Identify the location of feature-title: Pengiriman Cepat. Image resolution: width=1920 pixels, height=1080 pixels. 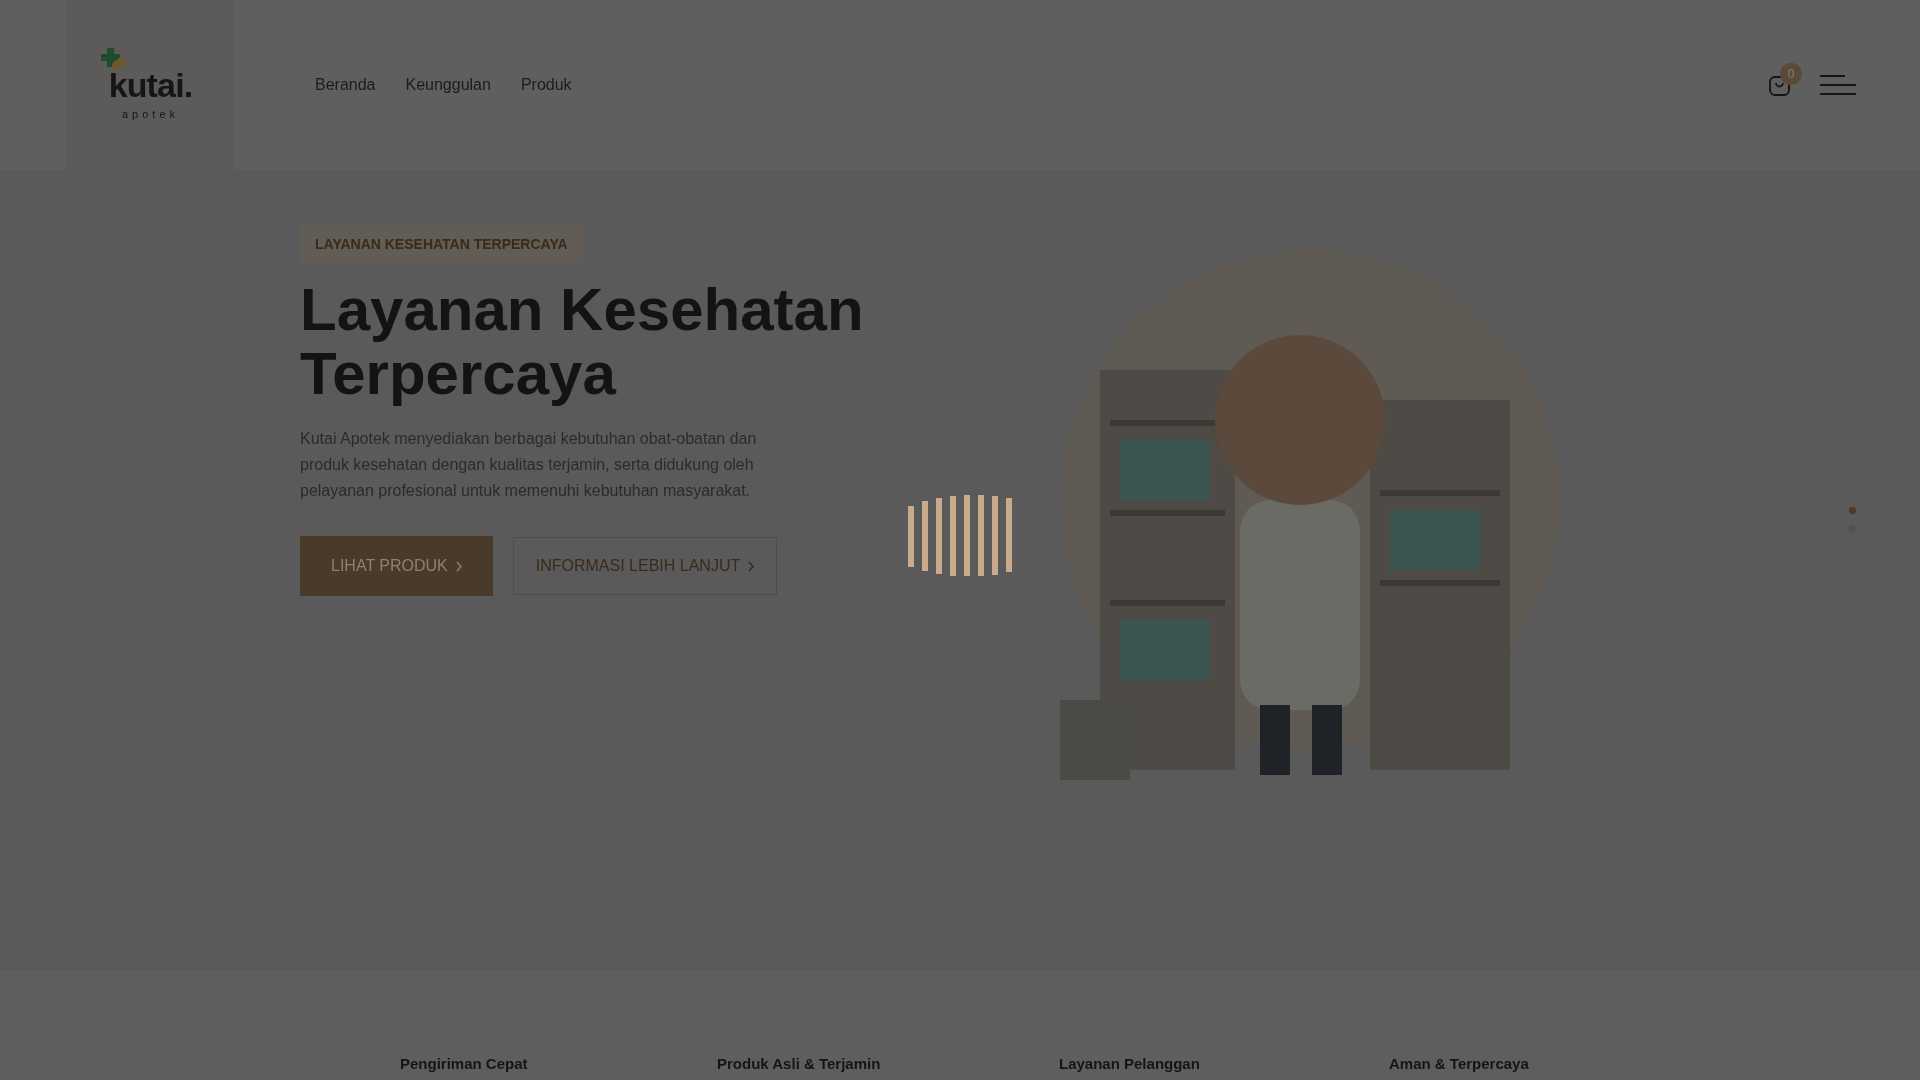
(464, 1063).